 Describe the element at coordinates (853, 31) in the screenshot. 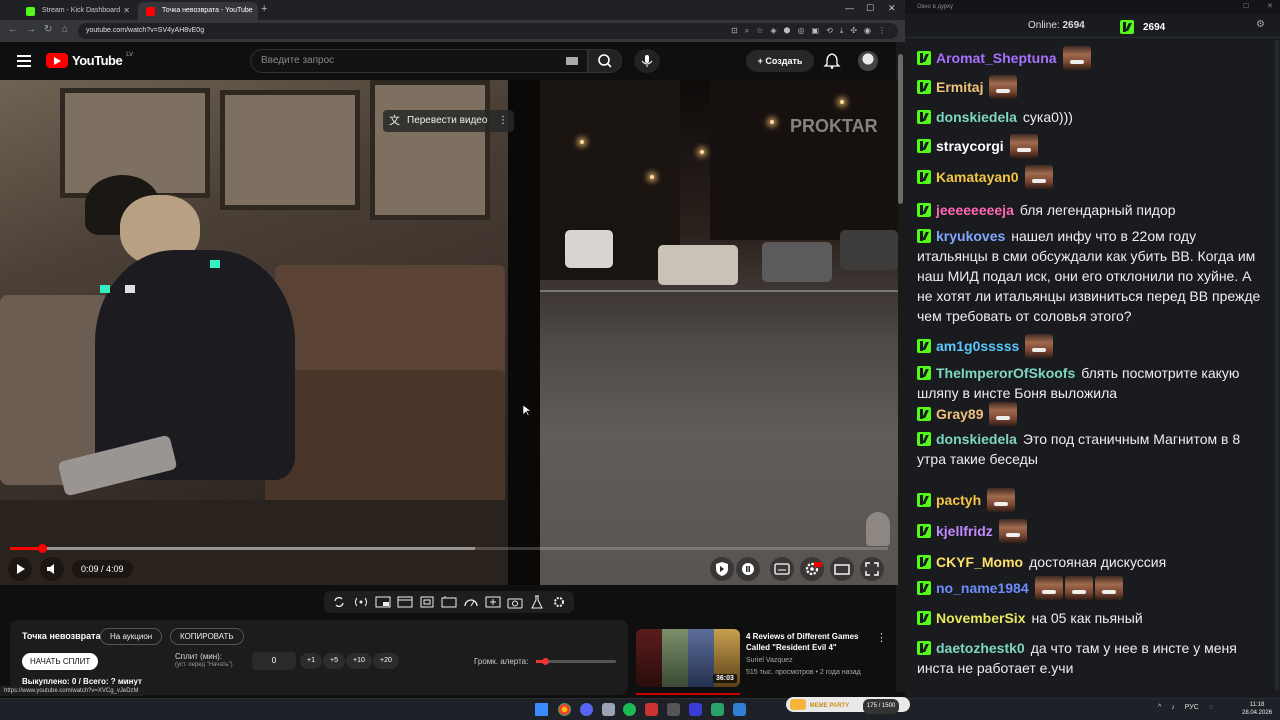

I see `extensions-puzzle-icon: ✣` at that location.